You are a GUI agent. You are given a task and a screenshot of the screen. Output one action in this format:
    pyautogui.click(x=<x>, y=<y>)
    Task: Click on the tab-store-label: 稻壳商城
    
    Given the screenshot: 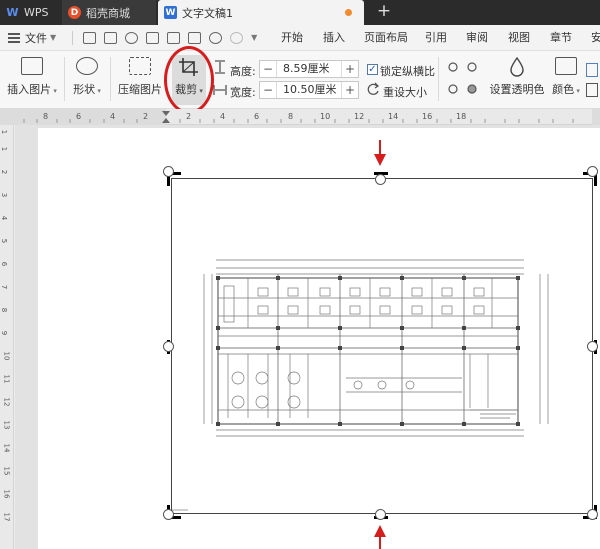 What is the action you would take?
    pyautogui.click(x=108, y=13)
    